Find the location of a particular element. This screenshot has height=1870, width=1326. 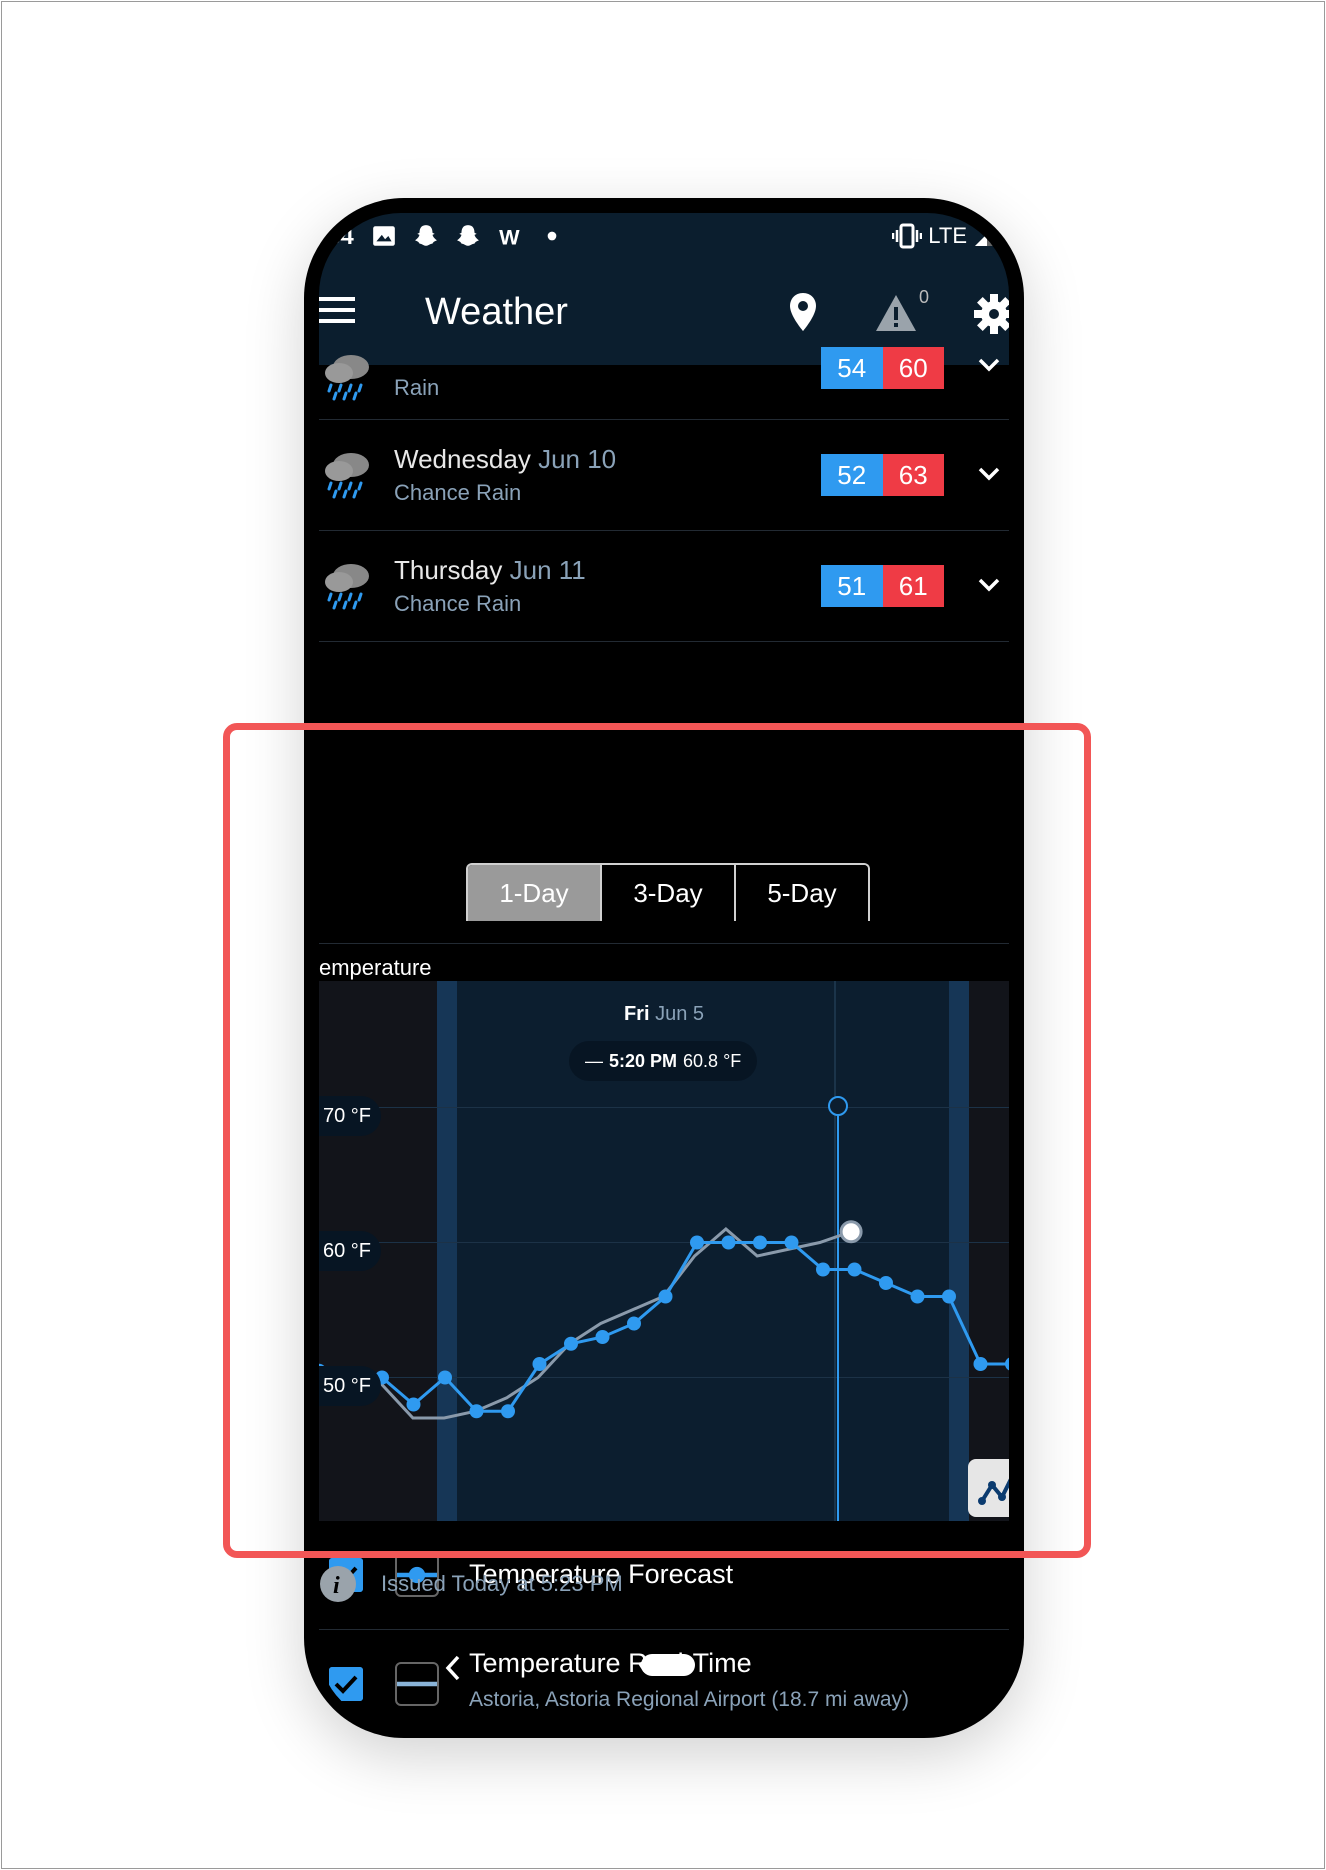

vibrate-icon is located at coordinates (907, 236).